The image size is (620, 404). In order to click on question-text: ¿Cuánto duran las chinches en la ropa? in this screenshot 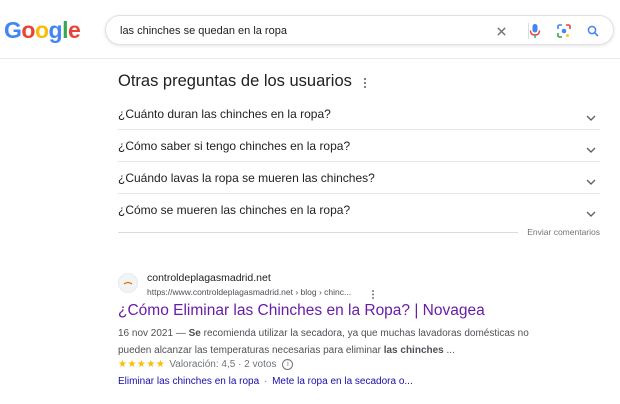, I will do `click(224, 114)`.